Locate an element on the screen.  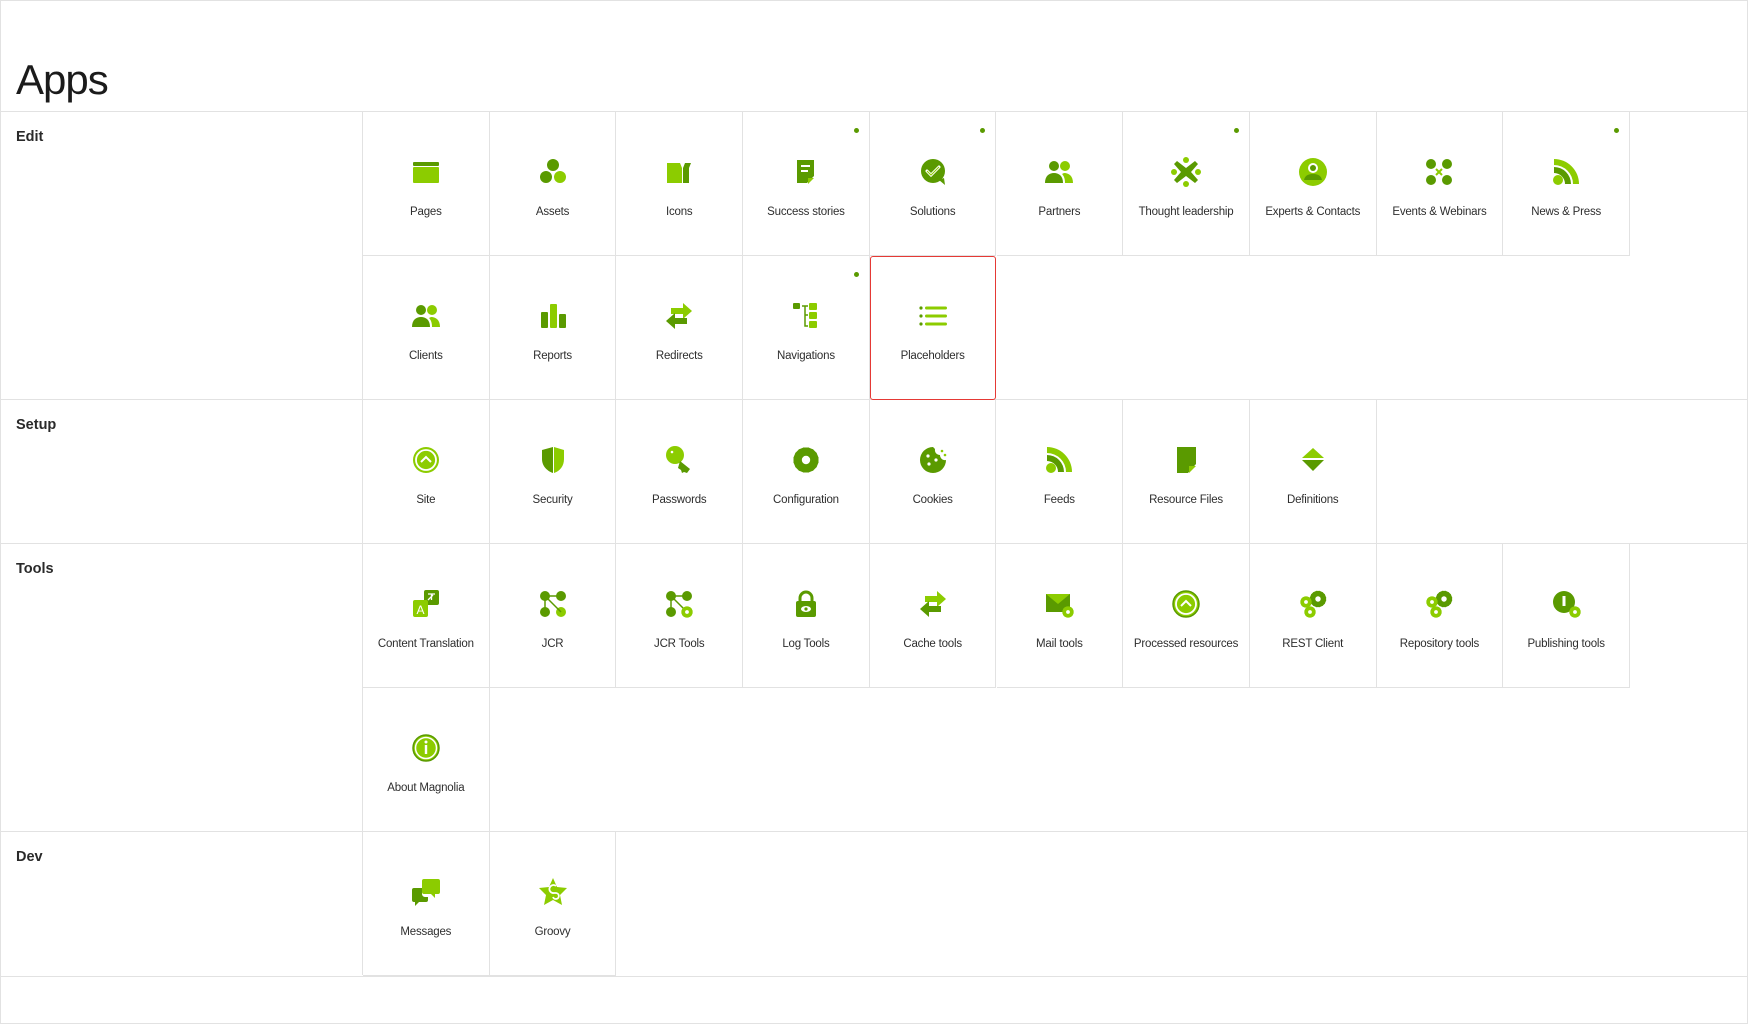
assets-icon is located at coordinates (553, 172).